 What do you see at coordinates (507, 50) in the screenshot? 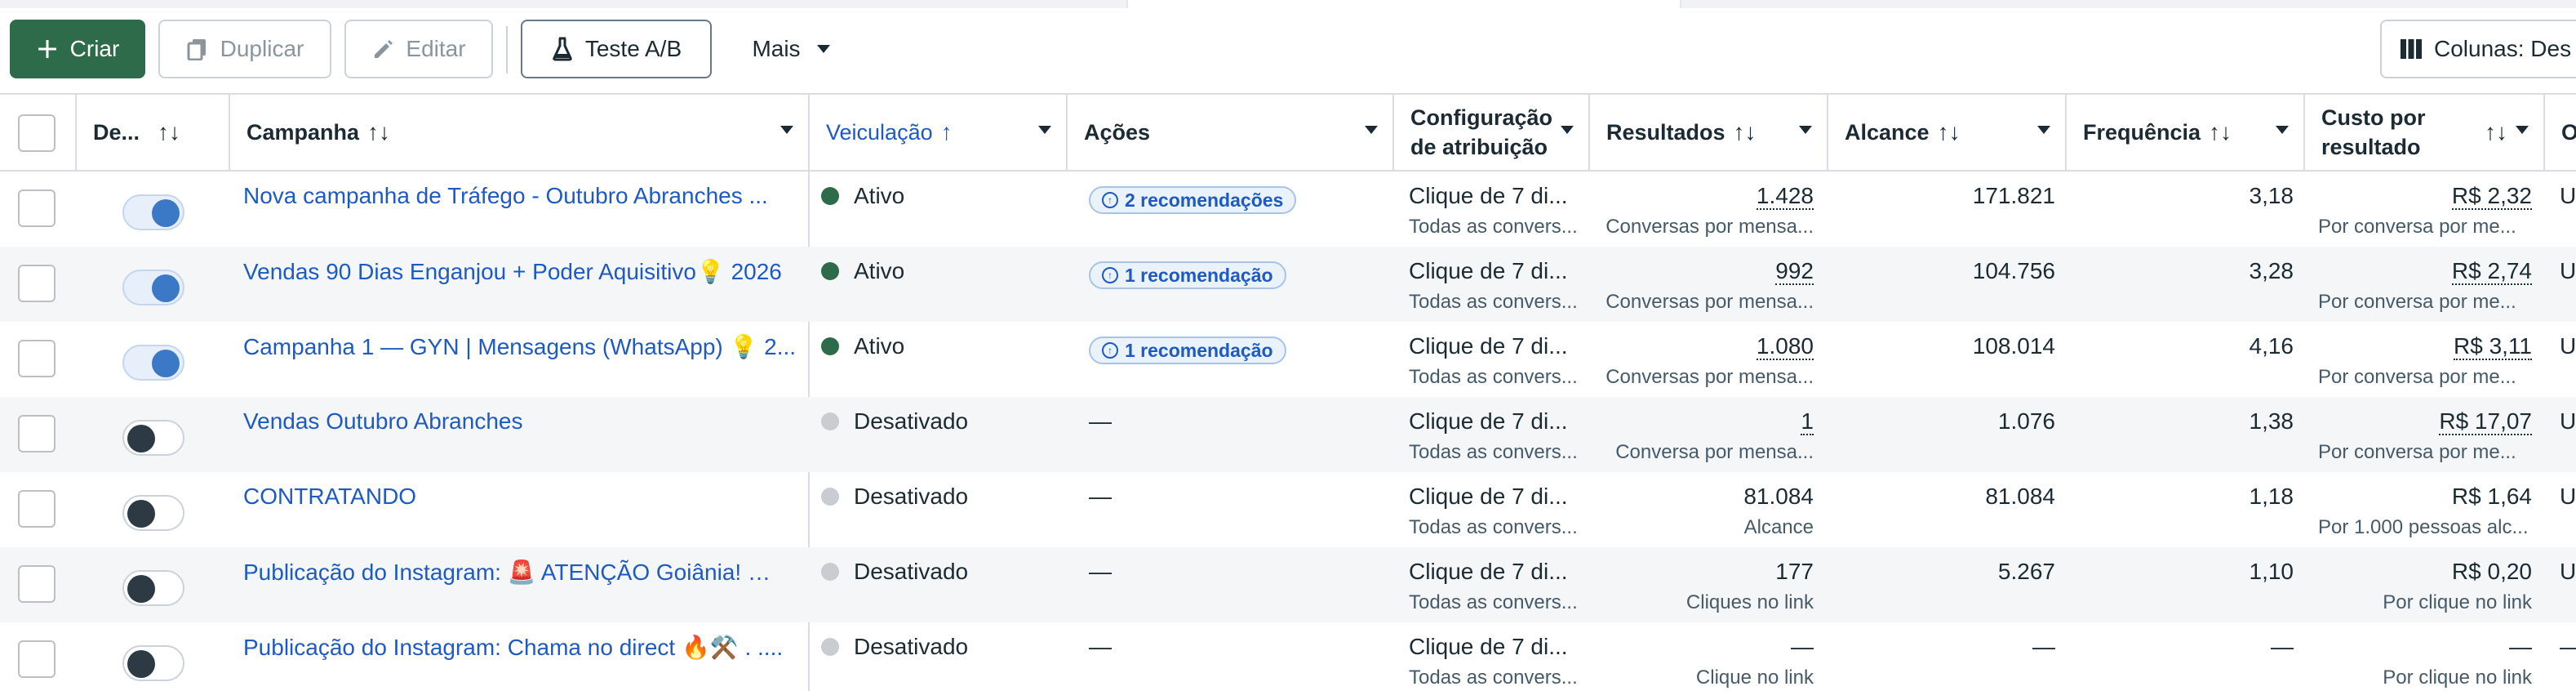
I see `toolbar-divider` at bounding box center [507, 50].